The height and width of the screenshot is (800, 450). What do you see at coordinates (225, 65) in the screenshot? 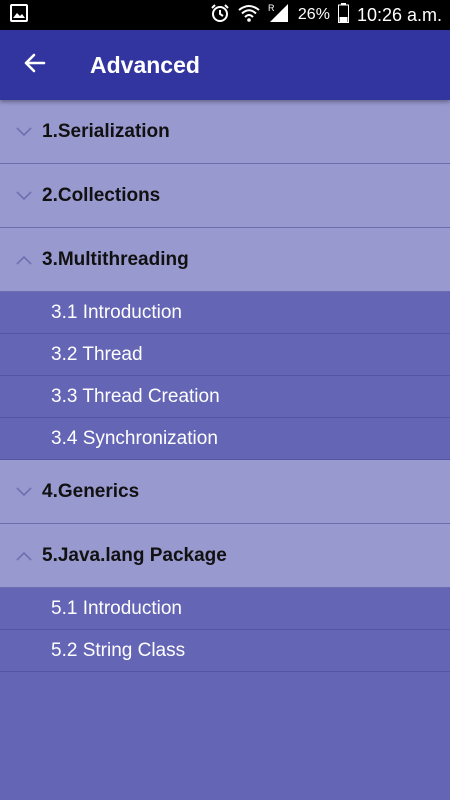
I see `app-bar: Advanced` at bounding box center [225, 65].